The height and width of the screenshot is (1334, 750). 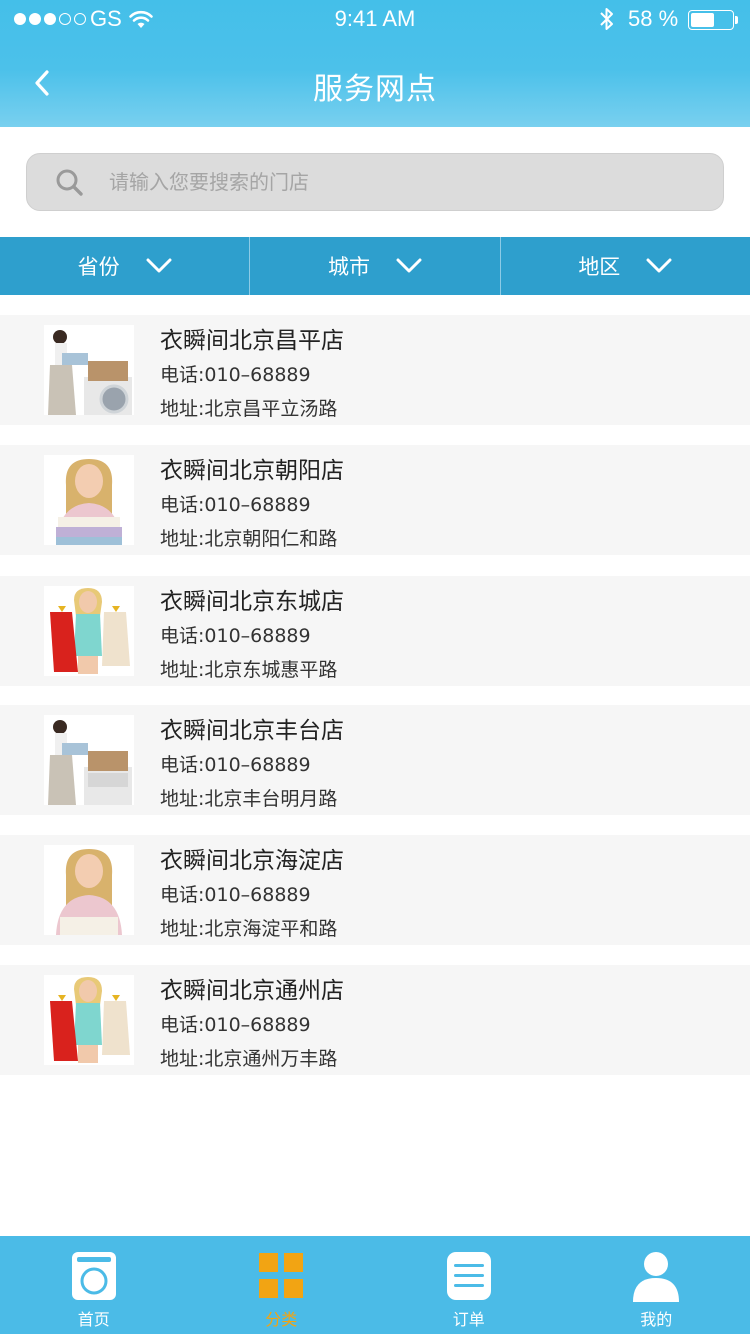 I want to click on store-address: 地址:北京丰台明月路, so click(x=249, y=799).